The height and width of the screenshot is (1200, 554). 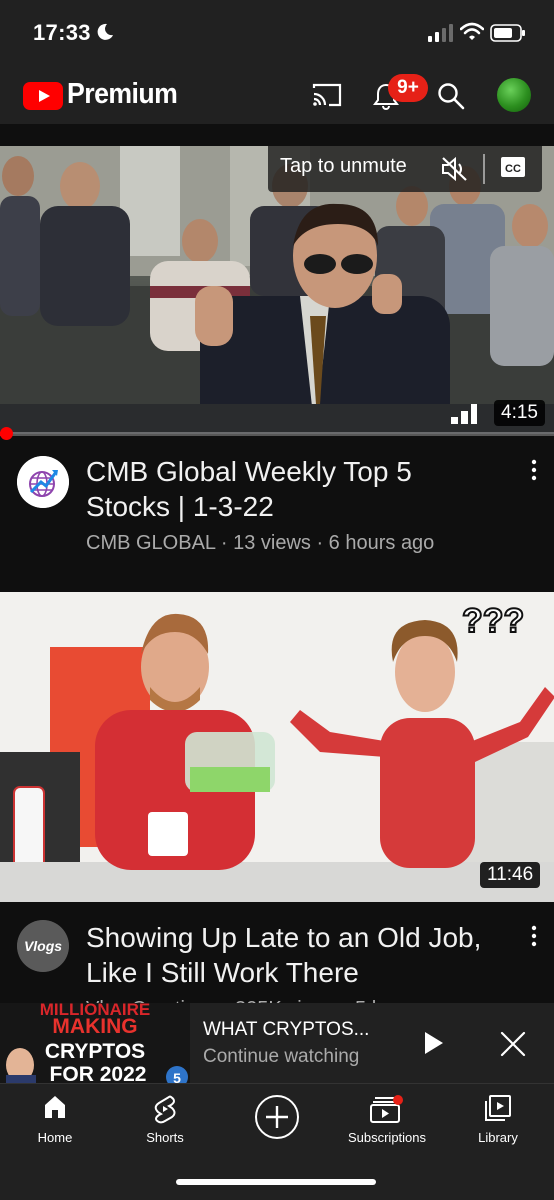 I want to click on video-subtitle: CMB GLOBAL · 13 views · 6 hours ago, so click(x=260, y=543).